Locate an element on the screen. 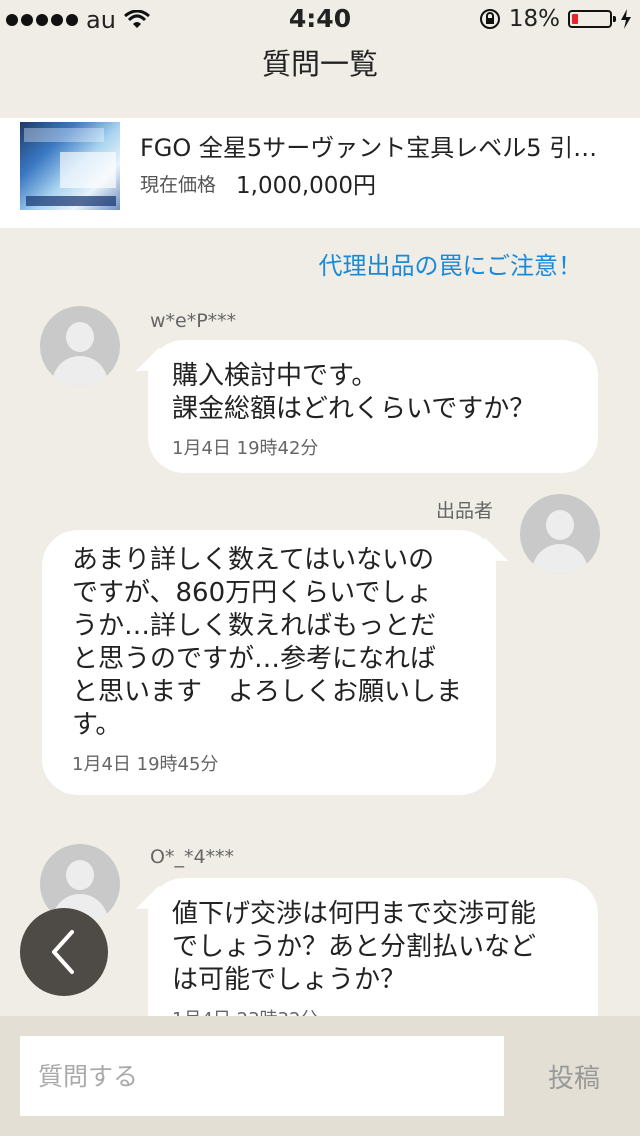  status-right: 18% is located at coordinates (555, 19).